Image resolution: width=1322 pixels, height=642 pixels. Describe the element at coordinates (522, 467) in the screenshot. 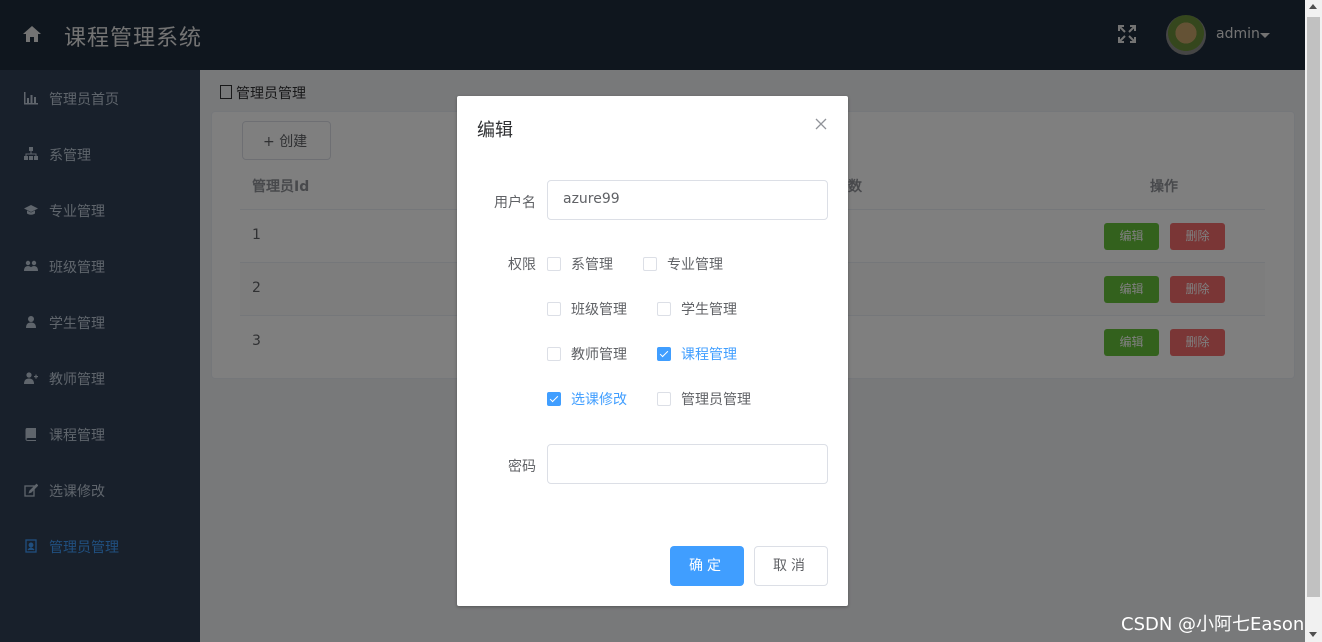

I see `password-label: 密码` at that location.